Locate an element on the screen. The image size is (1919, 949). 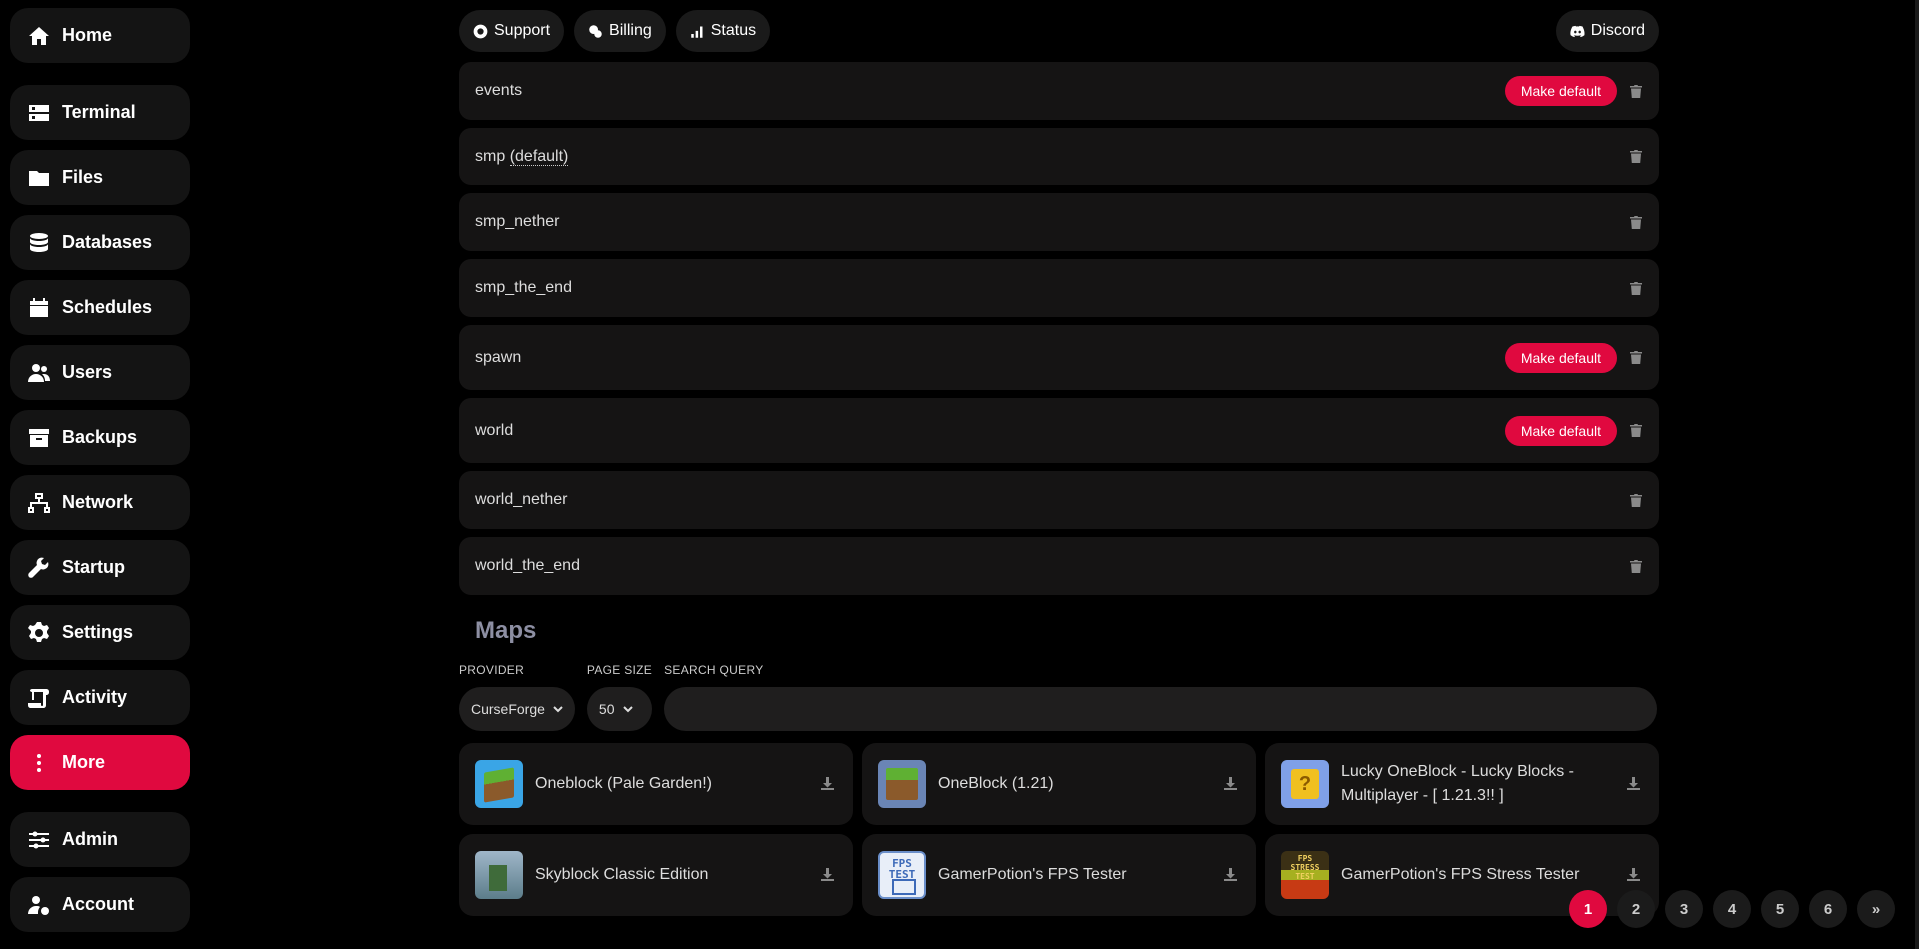
map-card: OneBlock (1.21) is located at coordinates (1059, 784).